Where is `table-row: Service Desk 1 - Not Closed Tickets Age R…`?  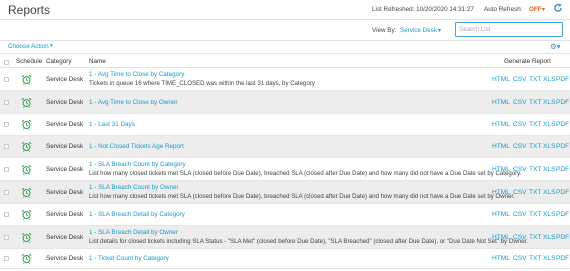
table-row: Service Desk 1 - Not Closed Tickets Age R… is located at coordinates (285, 147).